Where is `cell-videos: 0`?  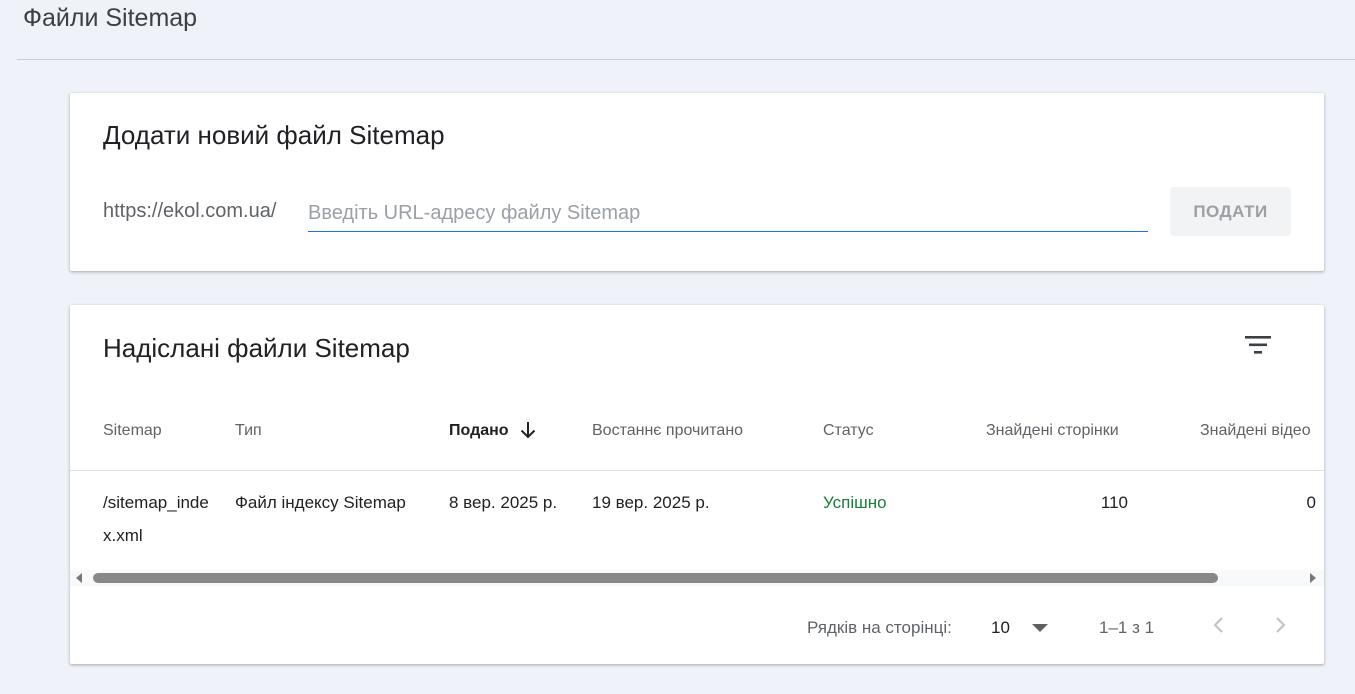
cell-videos: 0 is located at coordinates (1311, 502).